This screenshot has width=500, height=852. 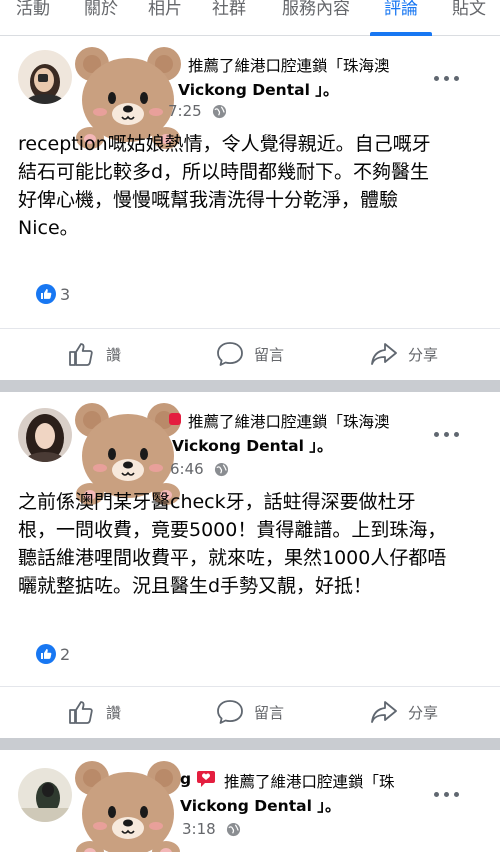 What do you see at coordinates (65, 654) in the screenshot?
I see `like-count: 2` at bounding box center [65, 654].